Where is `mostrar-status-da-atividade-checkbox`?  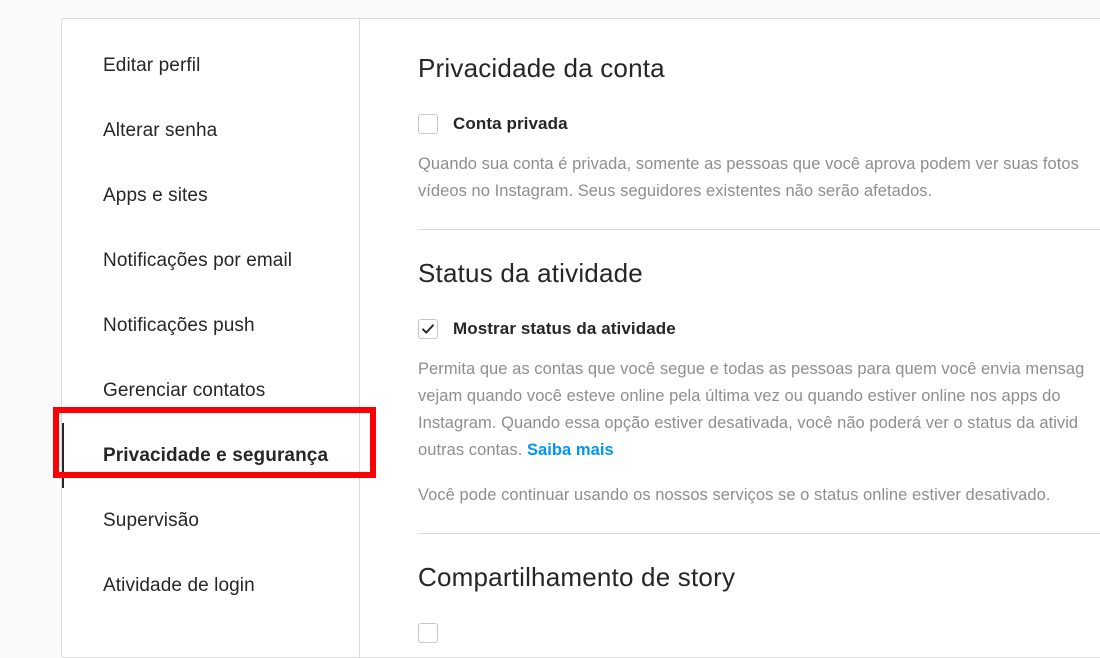
mostrar-status-da-atividade-checkbox is located at coordinates (428, 329).